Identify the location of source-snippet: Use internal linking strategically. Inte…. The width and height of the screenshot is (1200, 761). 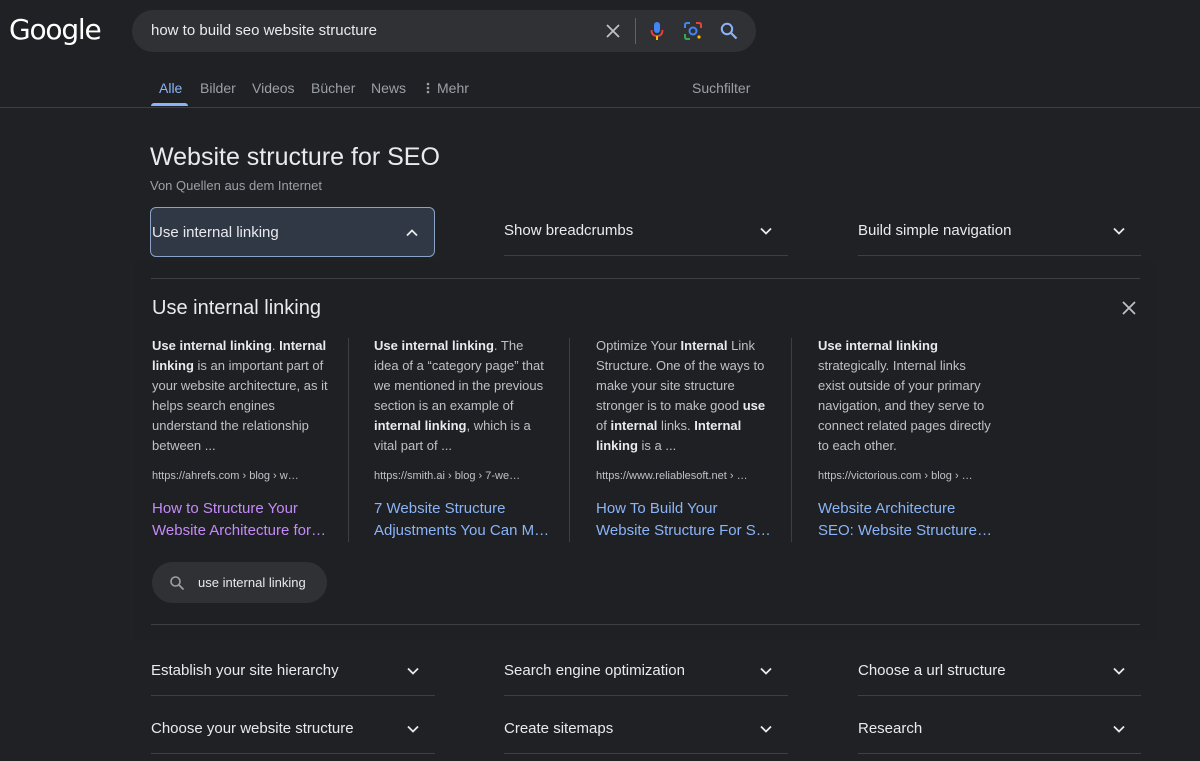
(904, 395).